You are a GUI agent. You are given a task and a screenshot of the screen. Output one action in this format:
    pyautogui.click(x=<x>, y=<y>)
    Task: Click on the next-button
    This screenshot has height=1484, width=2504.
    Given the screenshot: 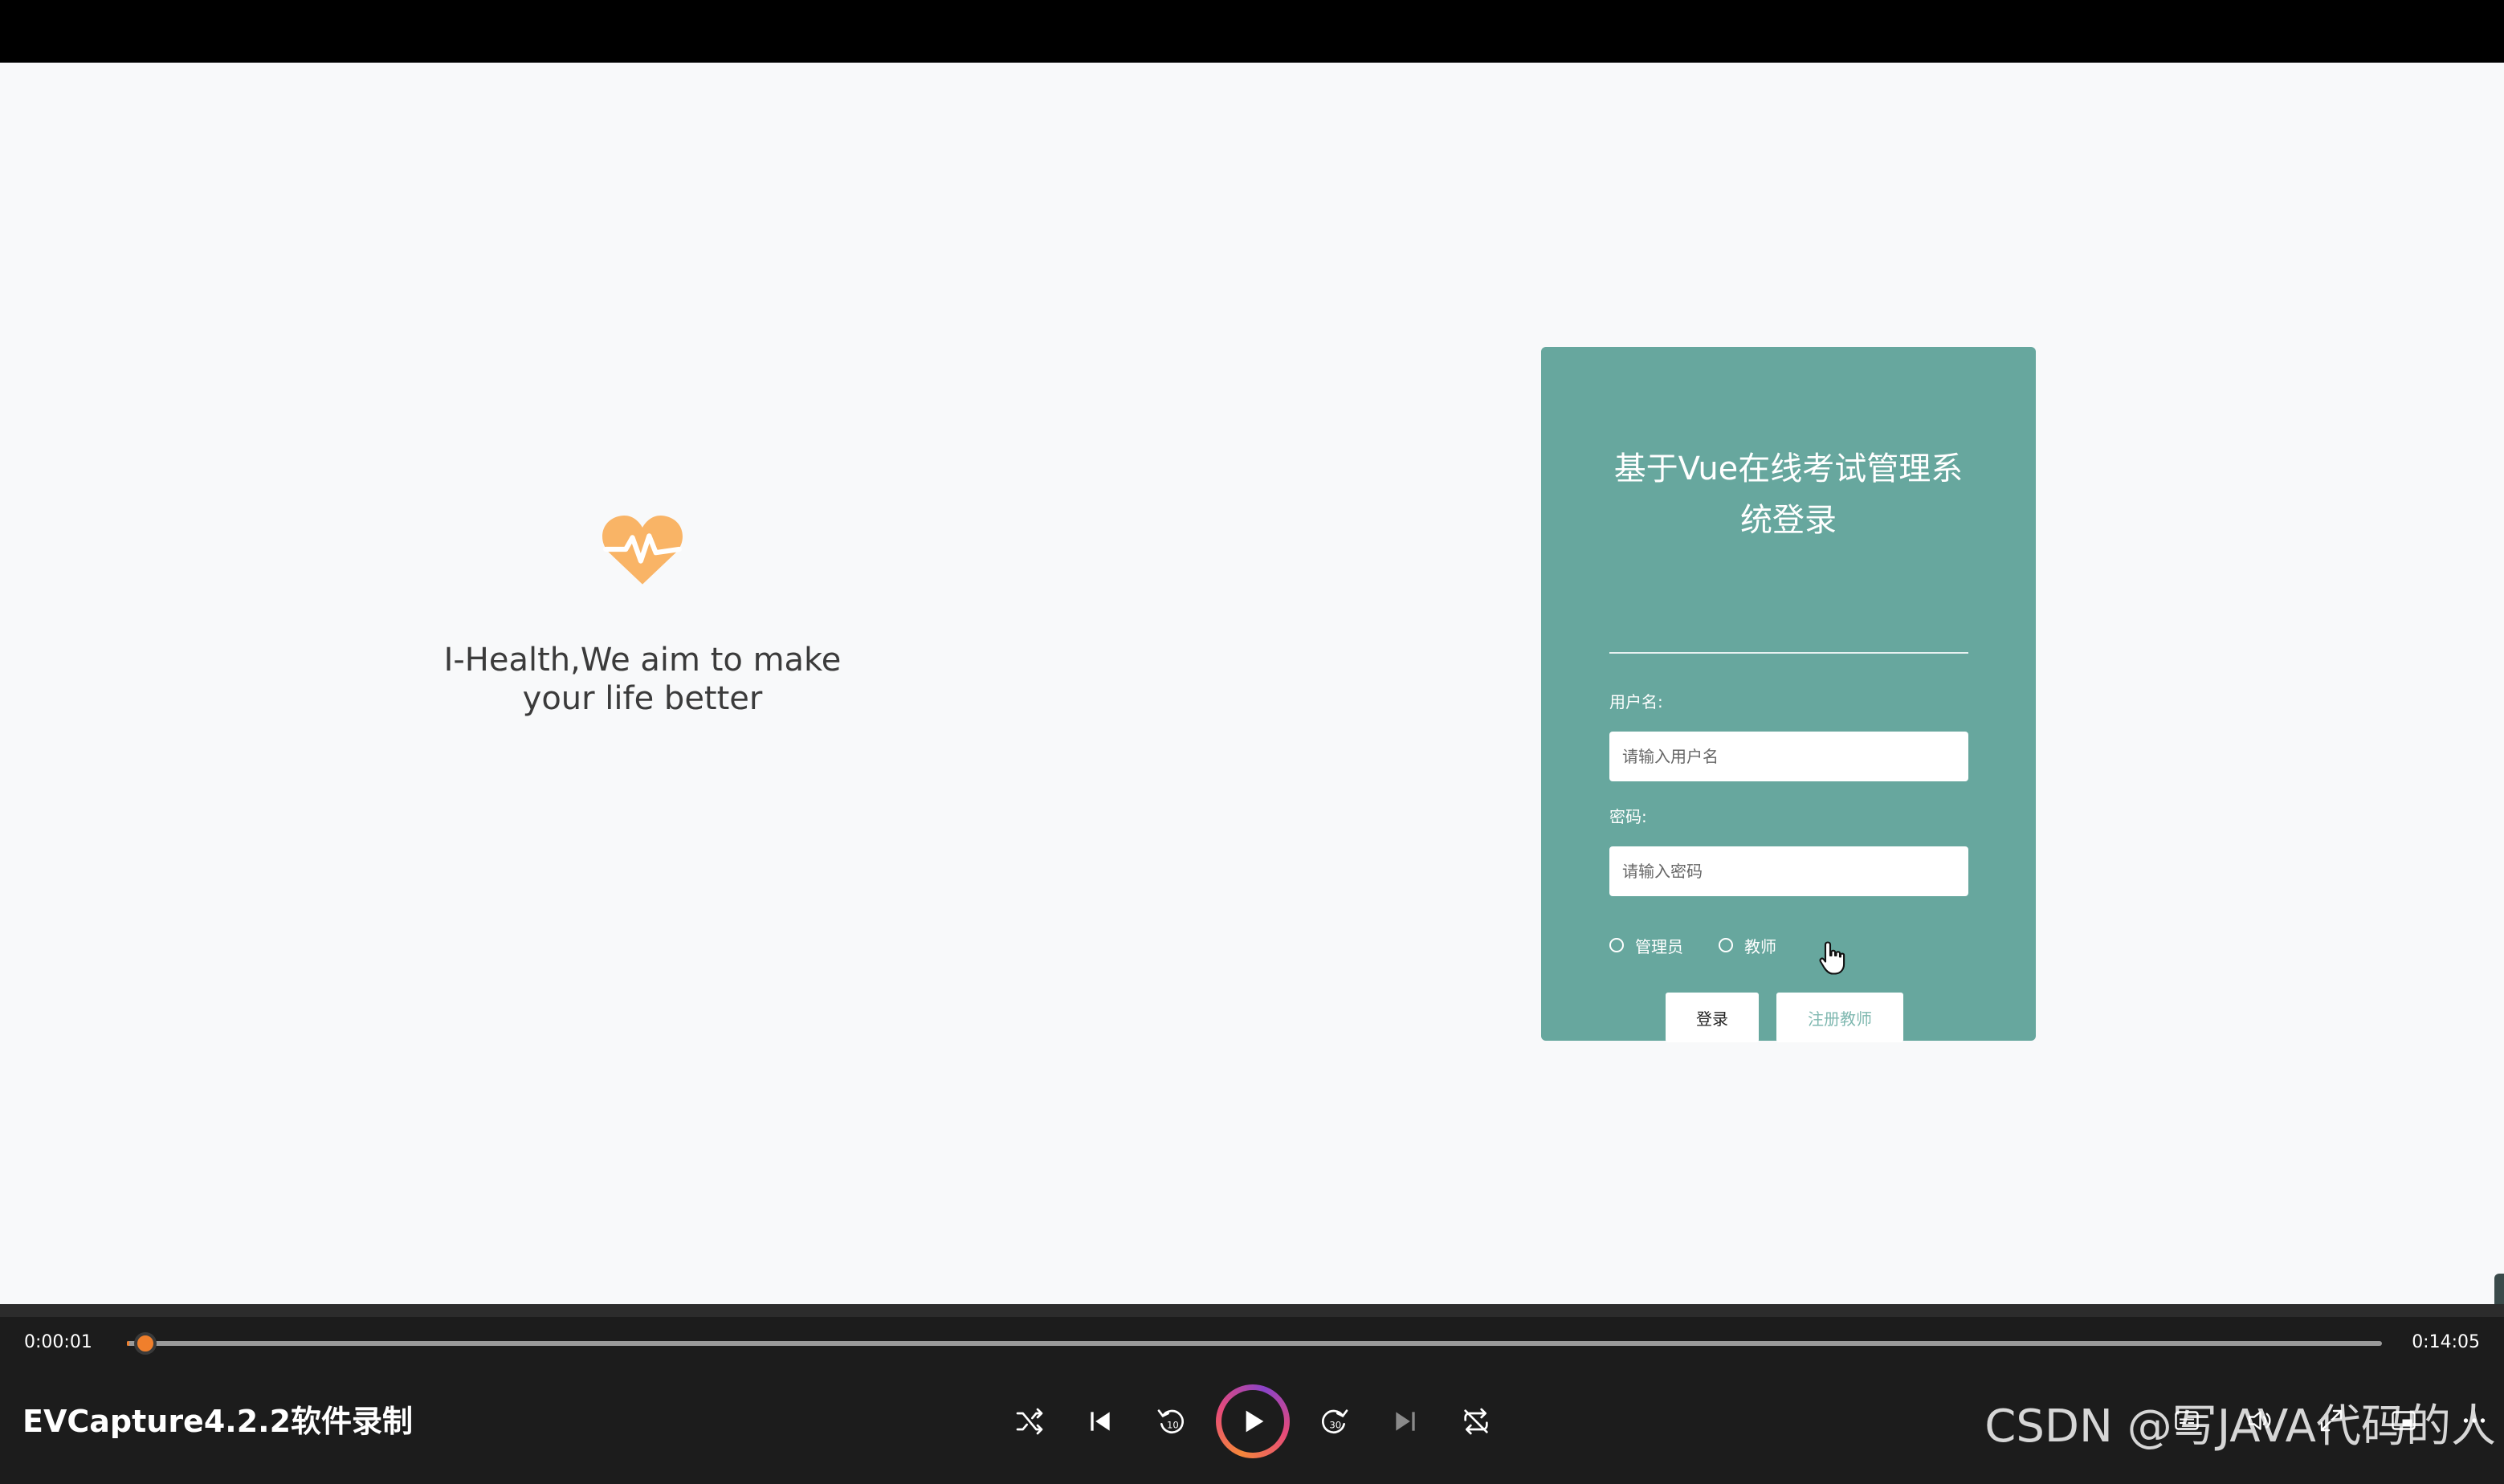 What is the action you would take?
    pyautogui.click(x=1406, y=1421)
    